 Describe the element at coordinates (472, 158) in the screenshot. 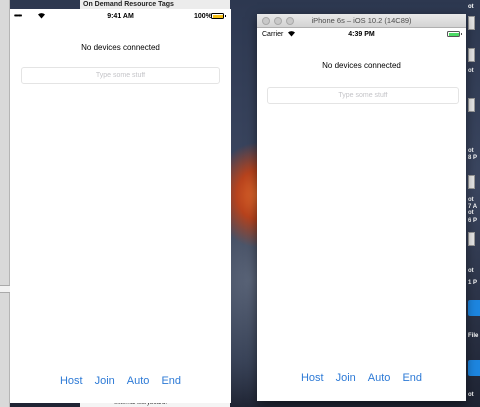

I see `desktop-file-label: 8 P` at that location.